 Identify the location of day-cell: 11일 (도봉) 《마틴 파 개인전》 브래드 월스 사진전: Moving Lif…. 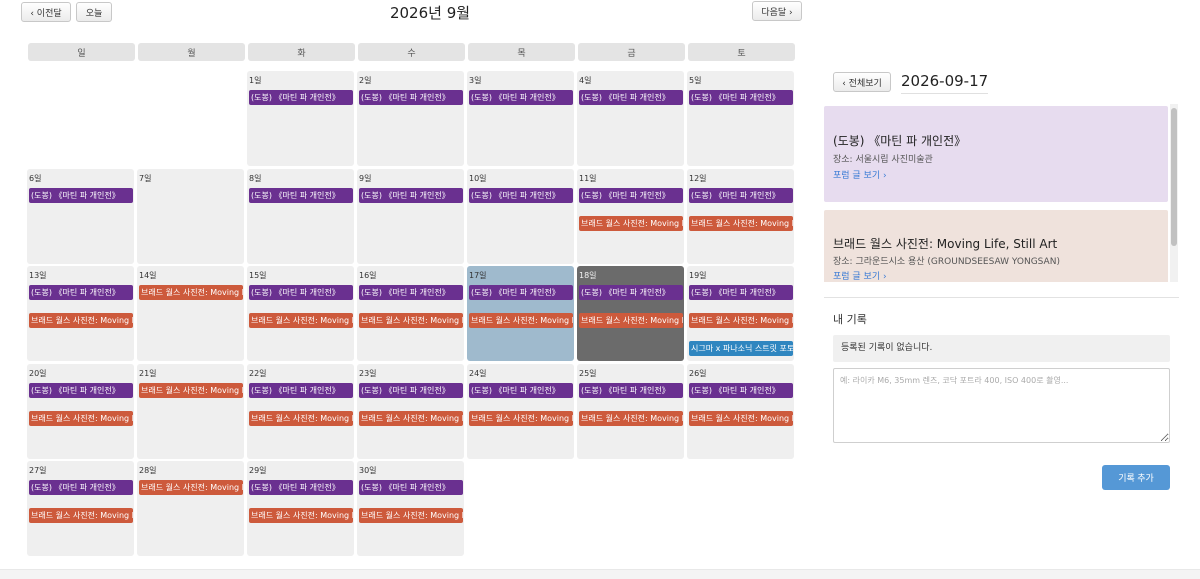
(630, 216).